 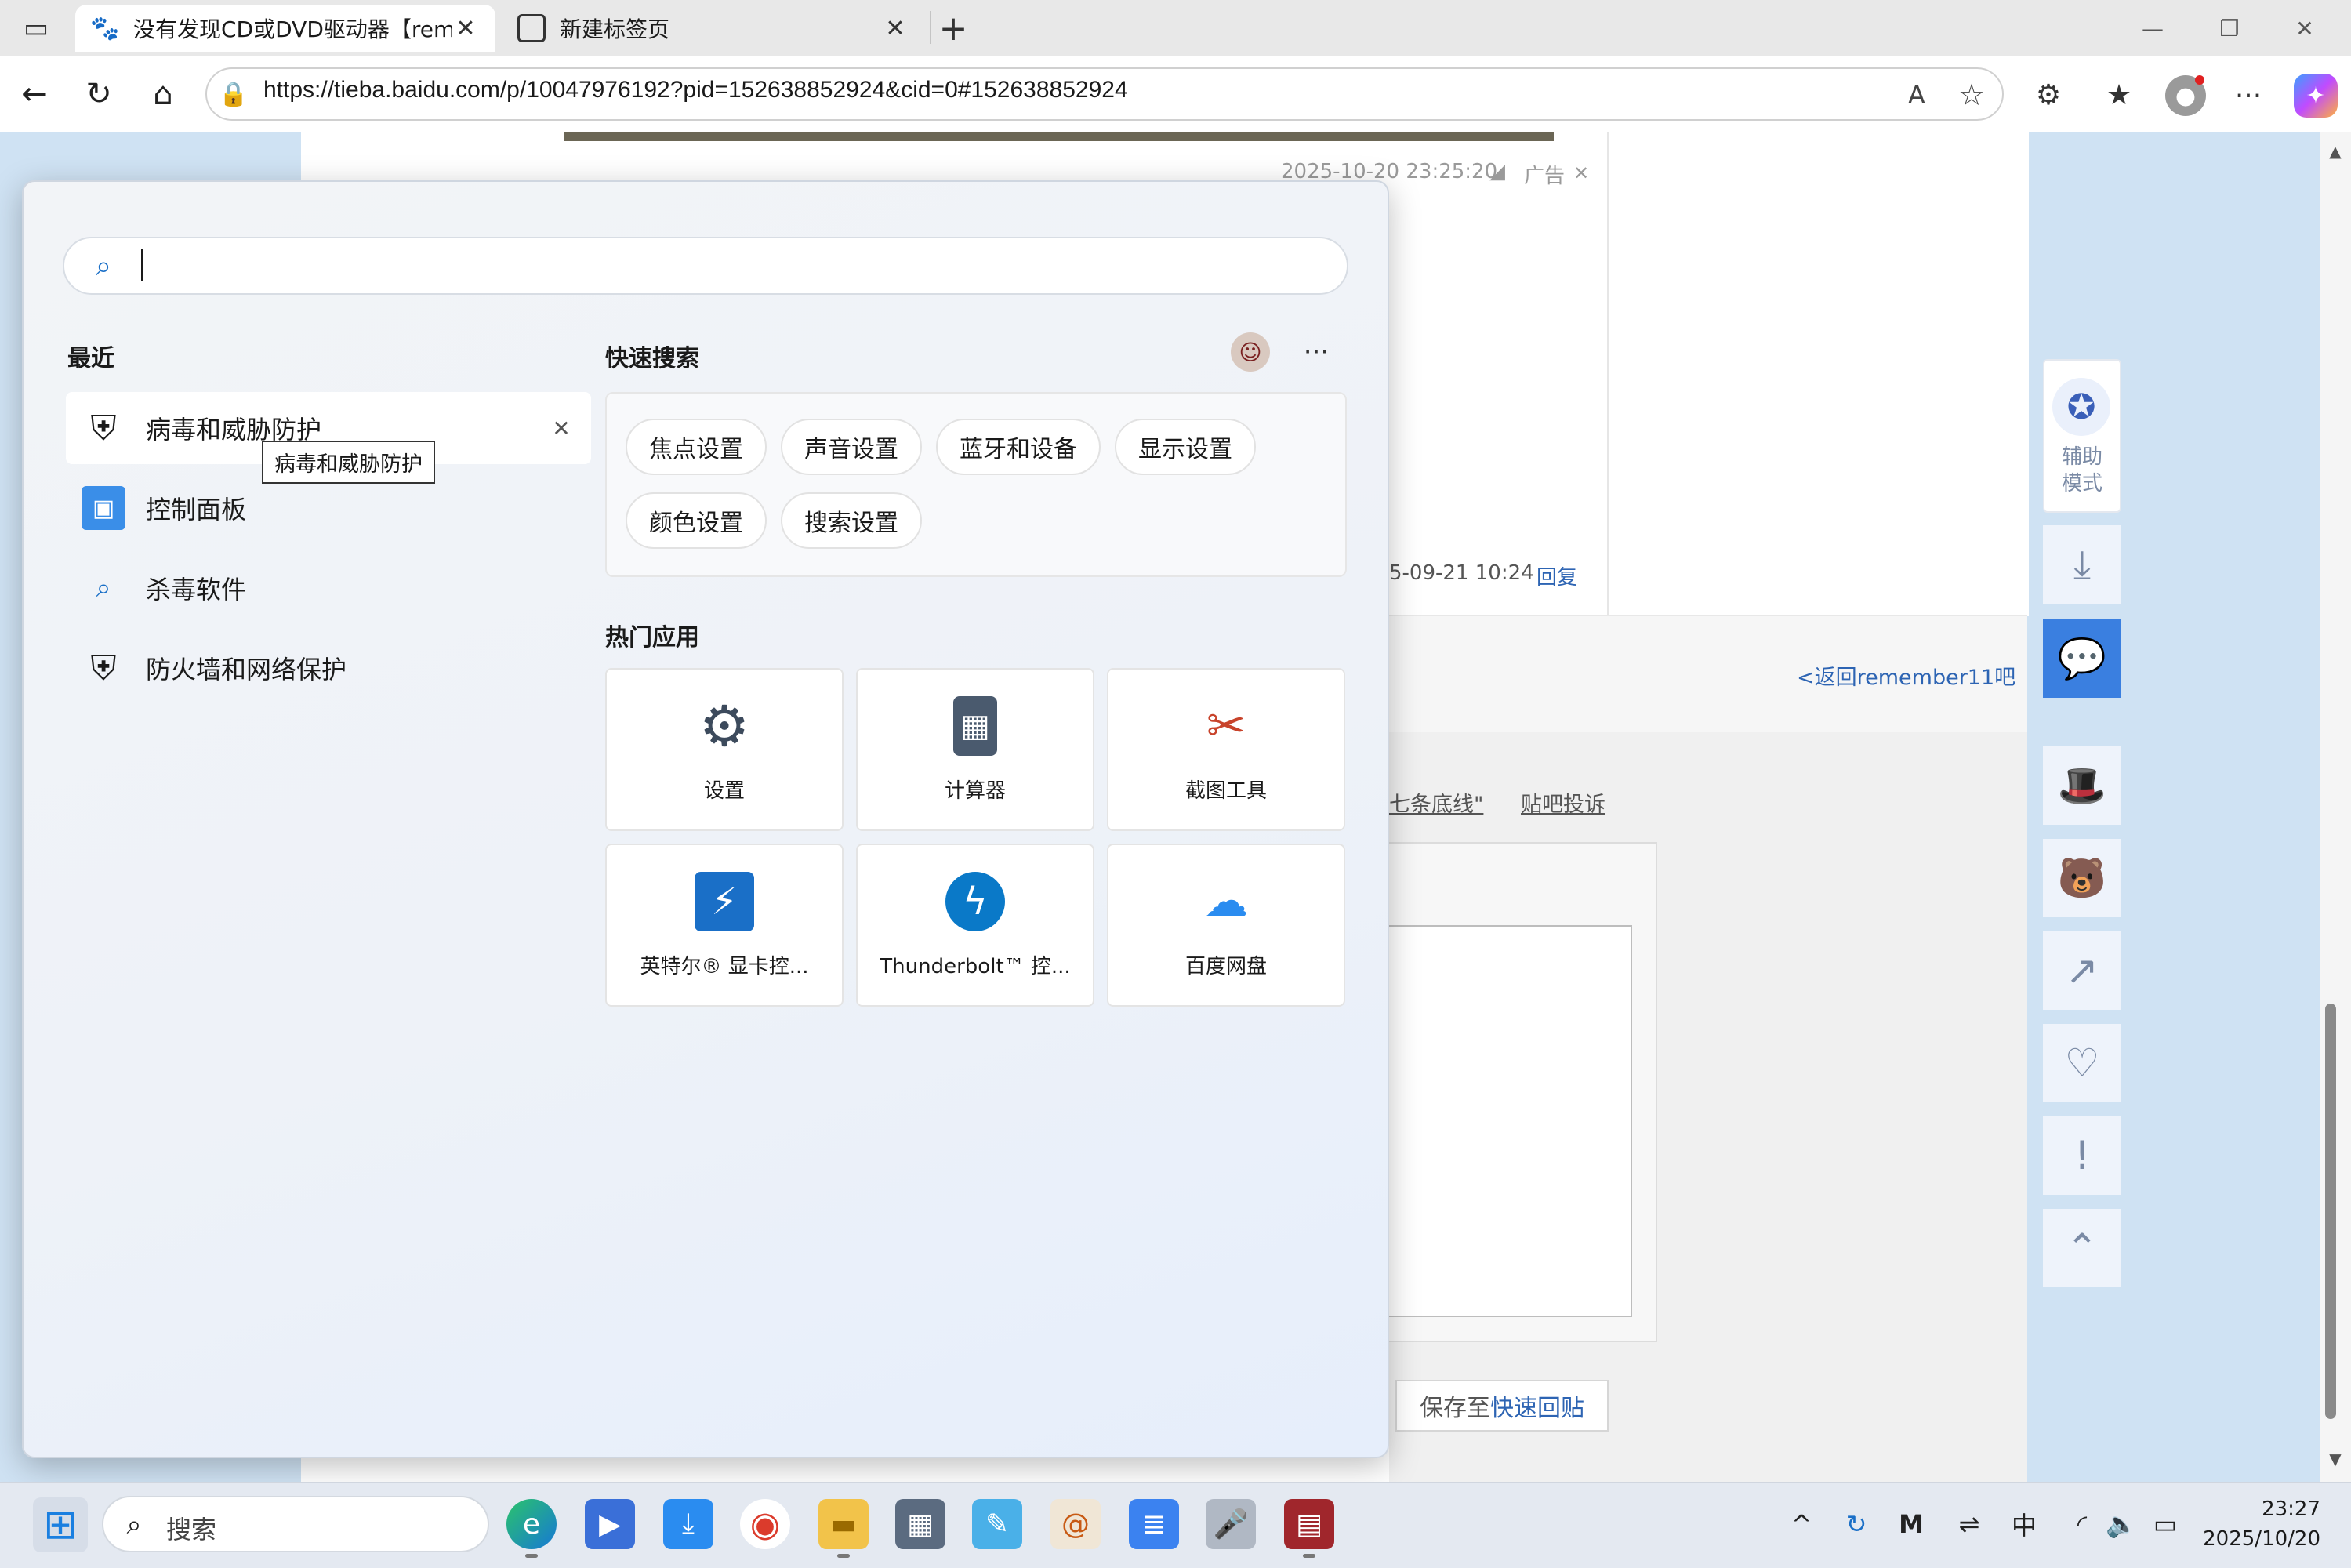 What do you see at coordinates (2335, 151) in the screenshot?
I see `scroll-up-arrow-icon: ▲` at bounding box center [2335, 151].